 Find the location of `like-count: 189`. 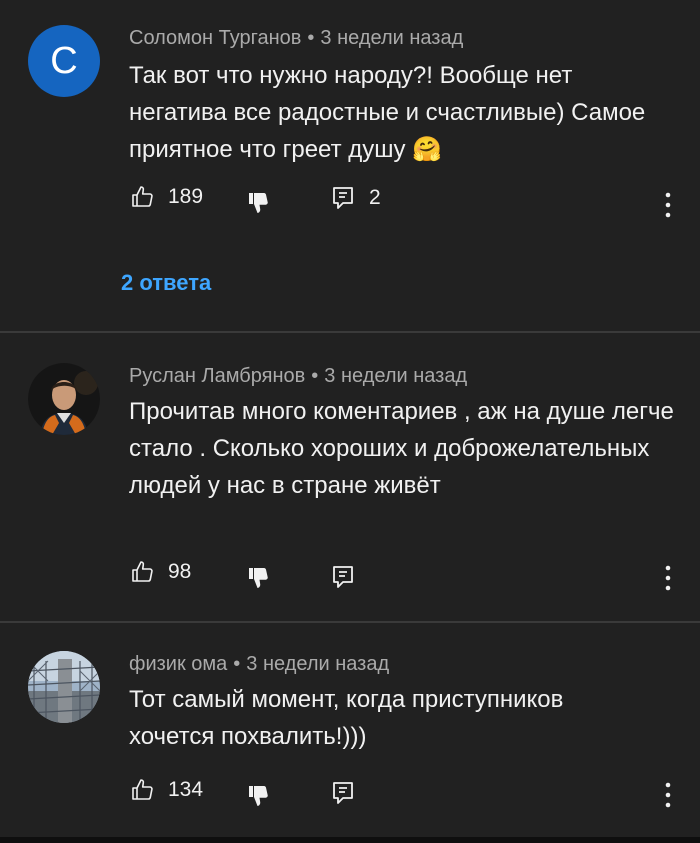

like-count: 189 is located at coordinates (186, 196).